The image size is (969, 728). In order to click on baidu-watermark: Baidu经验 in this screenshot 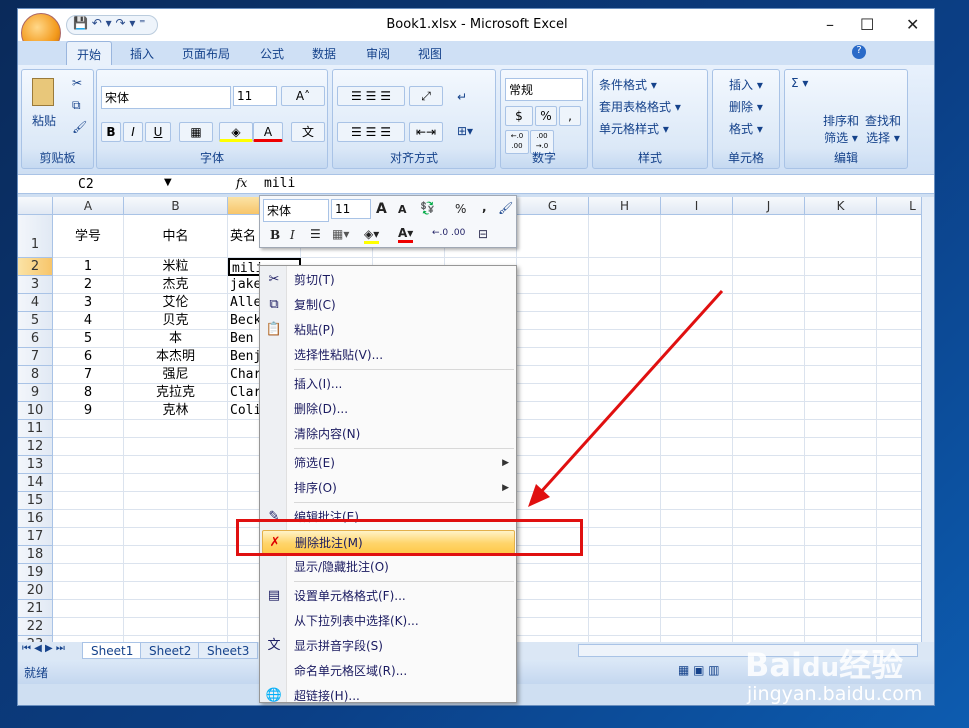, I will do `click(824, 665)`.